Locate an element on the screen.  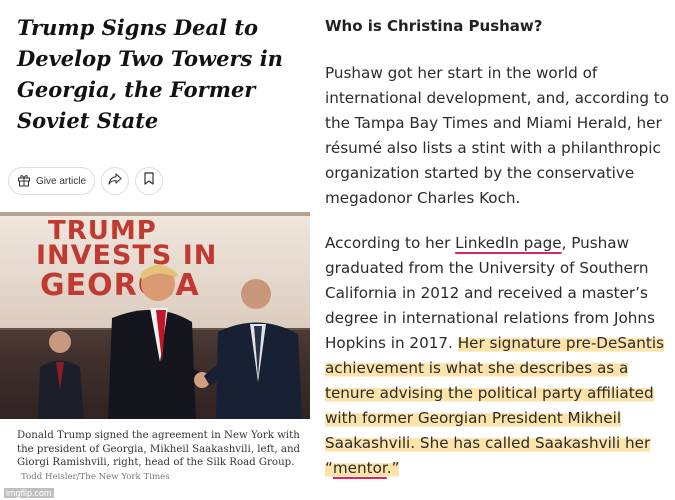
give-article-button: Give article is located at coordinates (52, 181).